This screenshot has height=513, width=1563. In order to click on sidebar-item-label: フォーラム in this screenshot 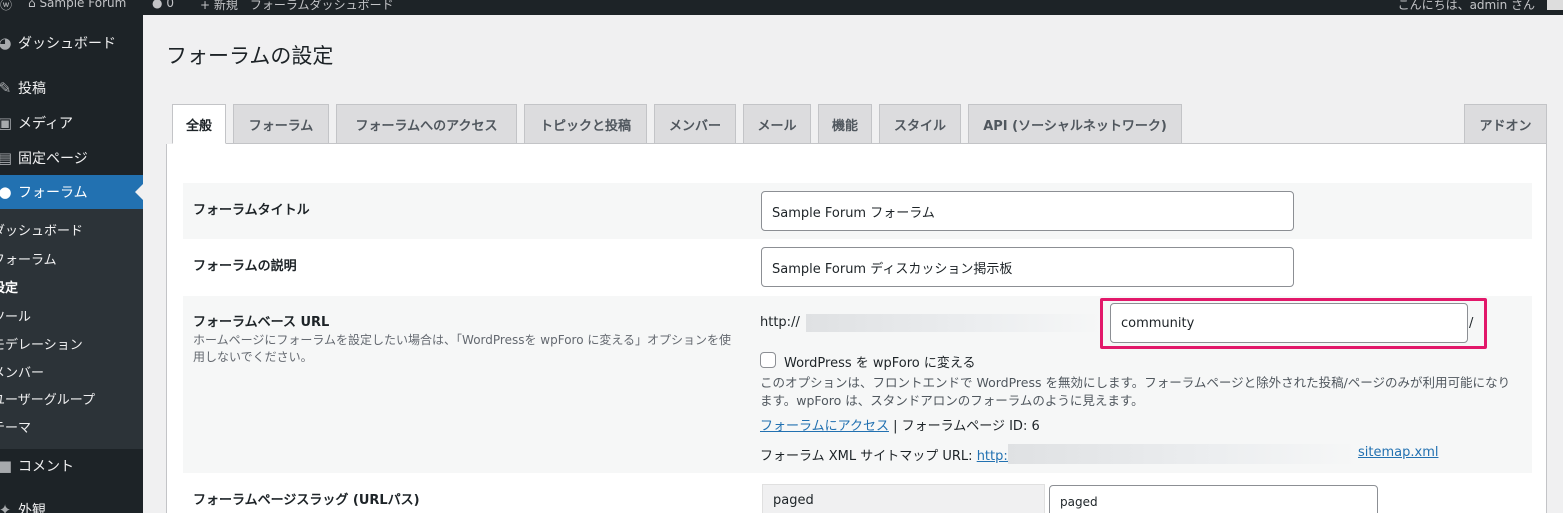, I will do `click(53, 193)`.